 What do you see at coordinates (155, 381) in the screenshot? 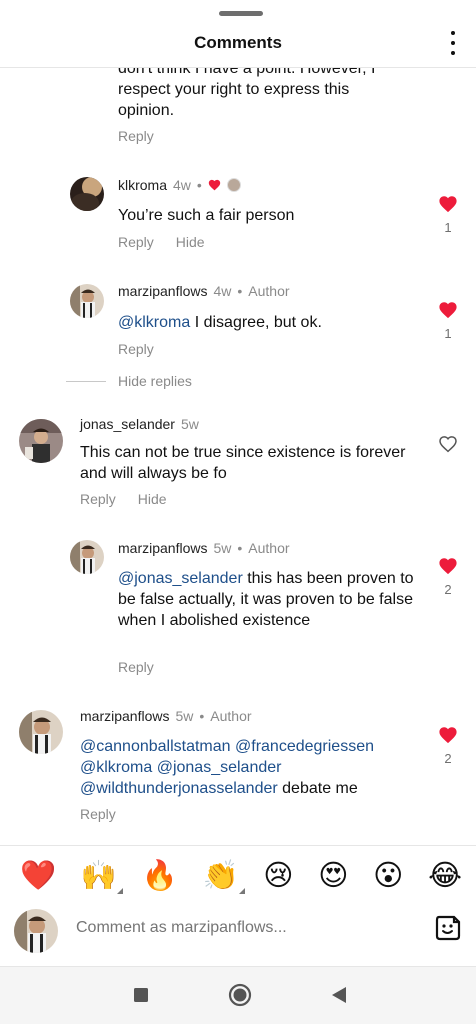
I see `hide-replies-label: Hide replies` at bounding box center [155, 381].